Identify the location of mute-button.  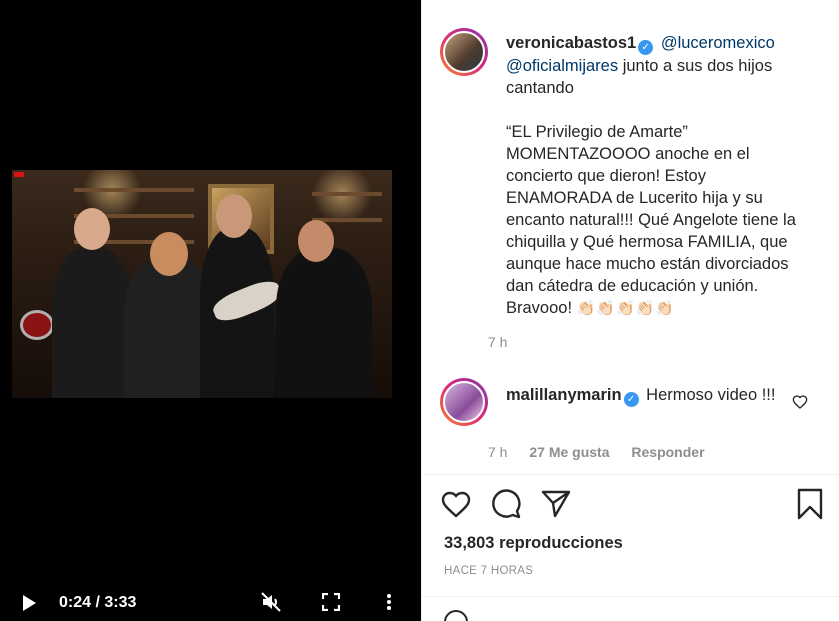
(271, 602).